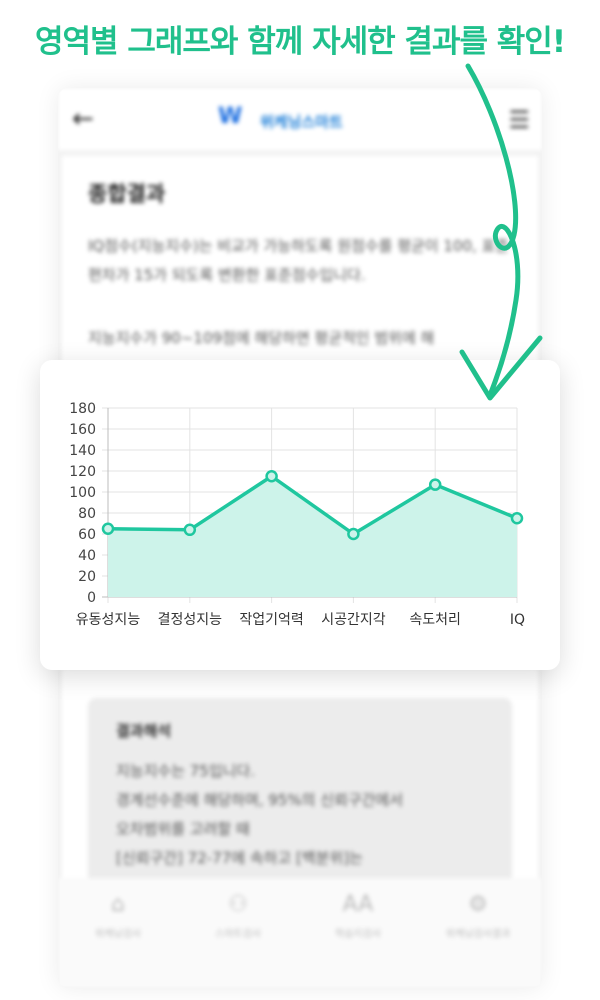  What do you see at coordinates (87, 577) in the screenshot?
I see `y-tick-label: 20` at bounding box center [87, 577].